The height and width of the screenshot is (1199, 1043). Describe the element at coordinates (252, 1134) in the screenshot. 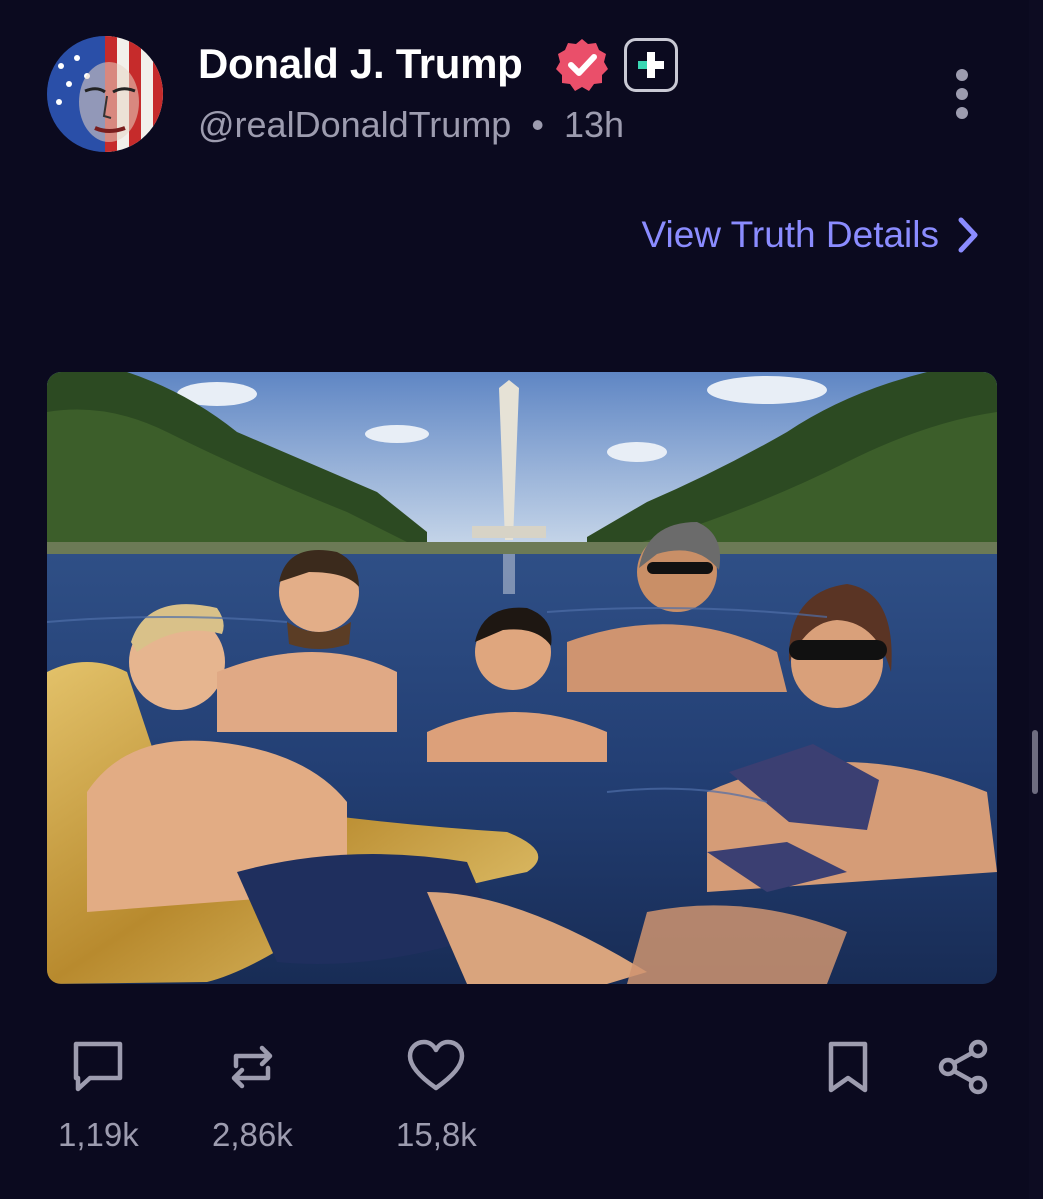

I see `retruth-count: 2,86k` at that location.